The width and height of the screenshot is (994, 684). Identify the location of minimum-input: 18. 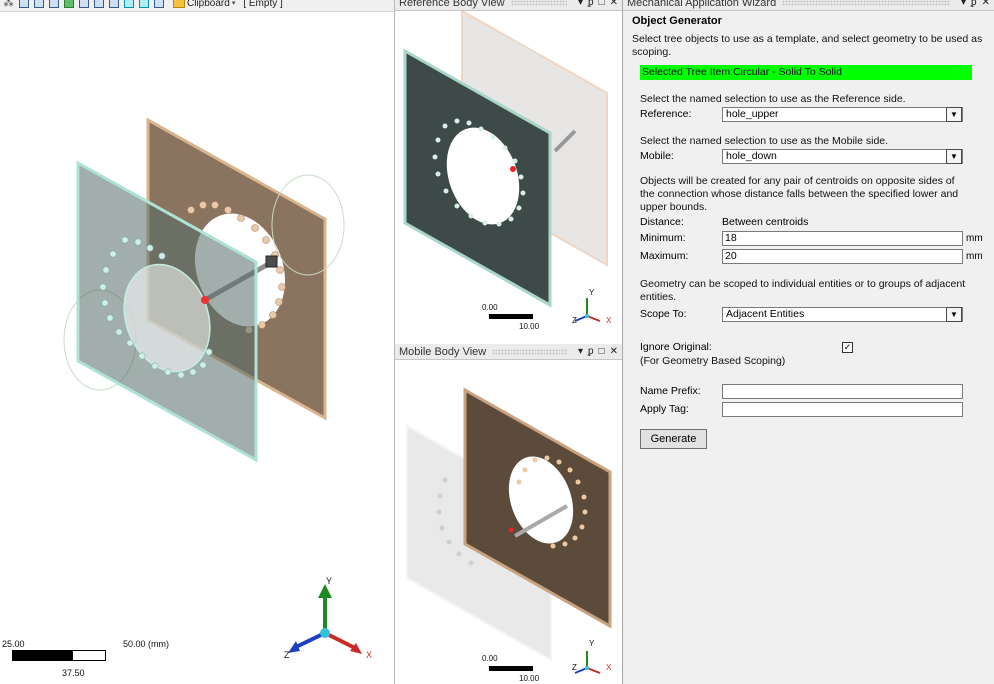
(842, 238).